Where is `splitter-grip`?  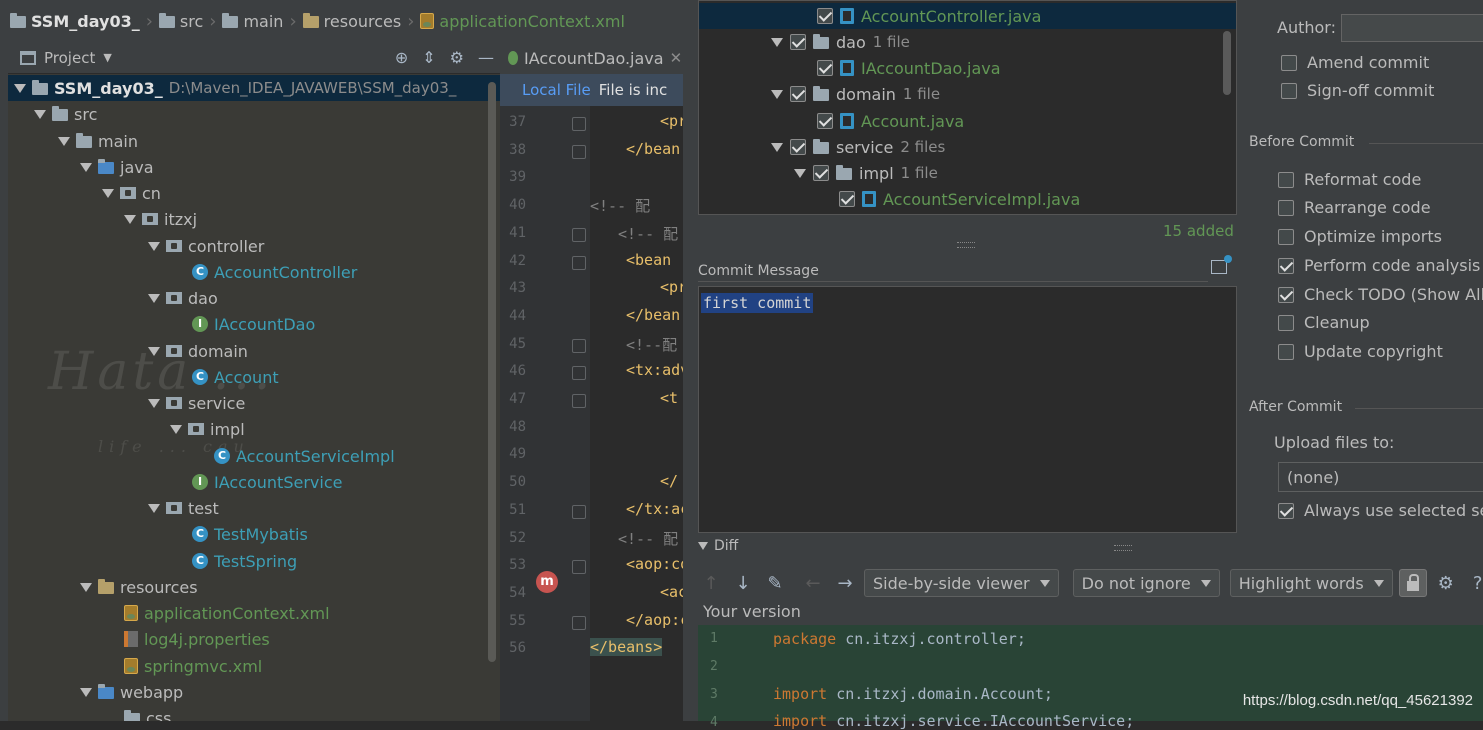 splitter-grip is located at coordinates (966, 245).